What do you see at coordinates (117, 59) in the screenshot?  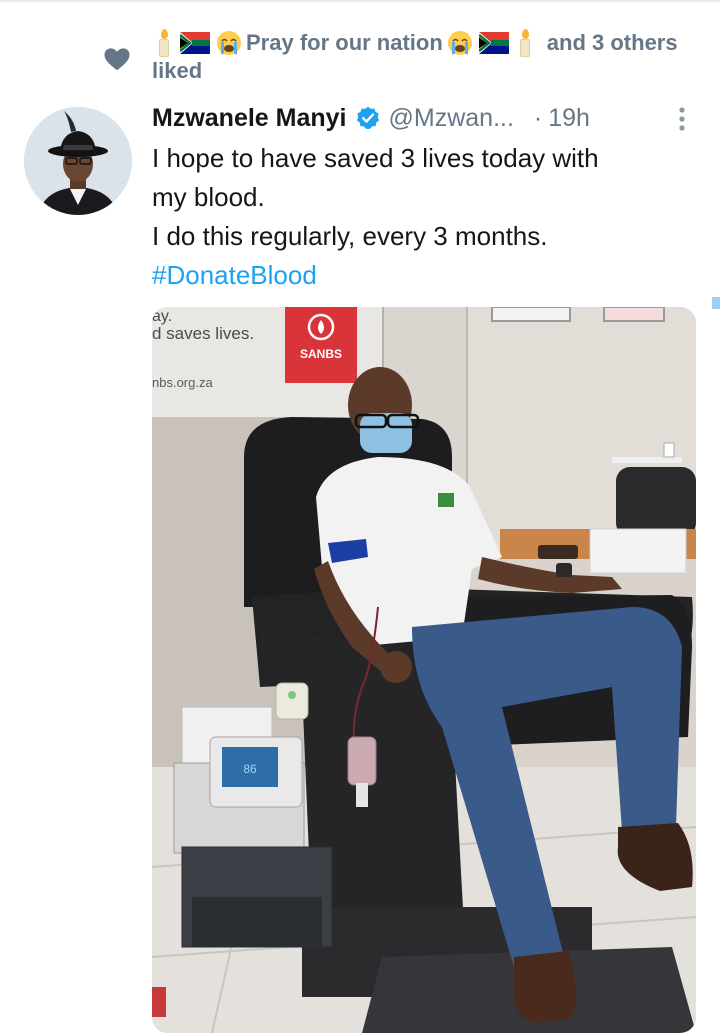 I see `heart-icon` at bounding box center [117, 59].